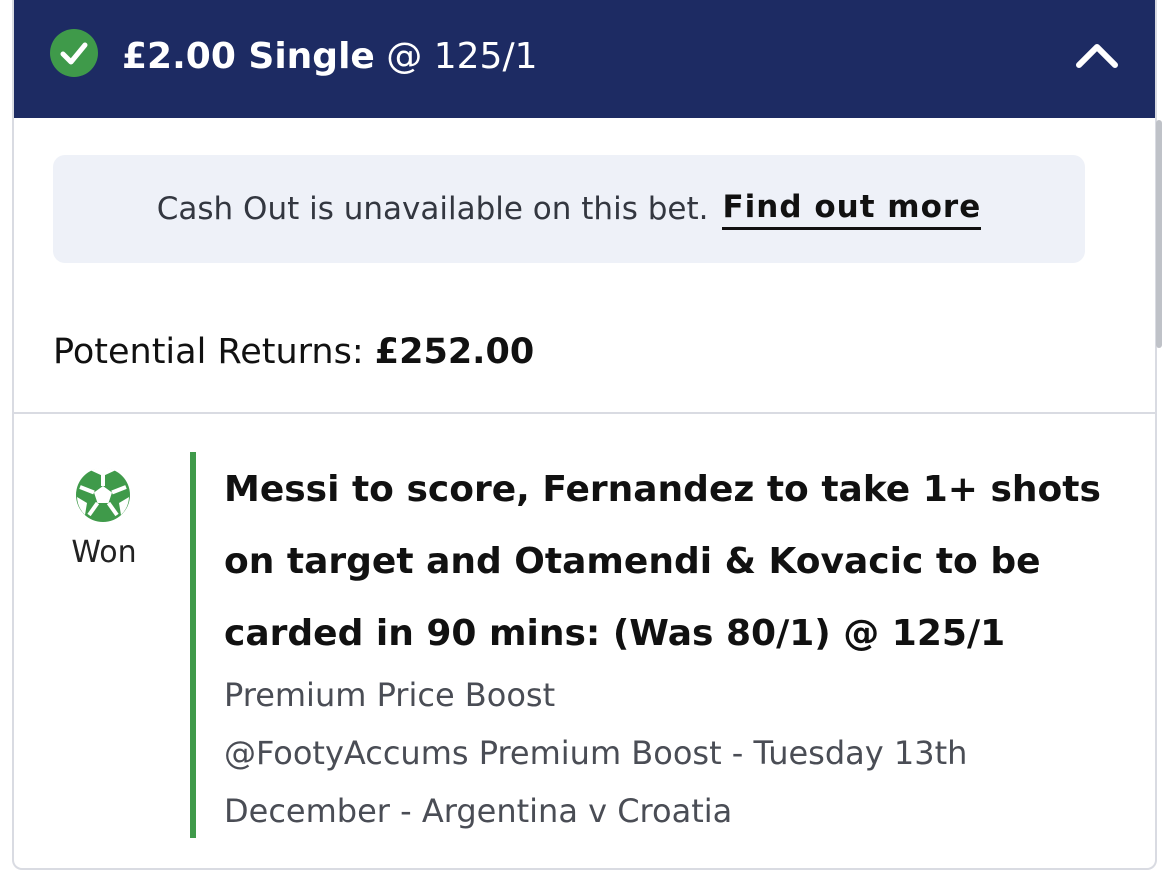  What do you see at coordinates (454, 352) in the screenshot?
I see `returns-amount: £252.00` at bounding box center [454, 352].